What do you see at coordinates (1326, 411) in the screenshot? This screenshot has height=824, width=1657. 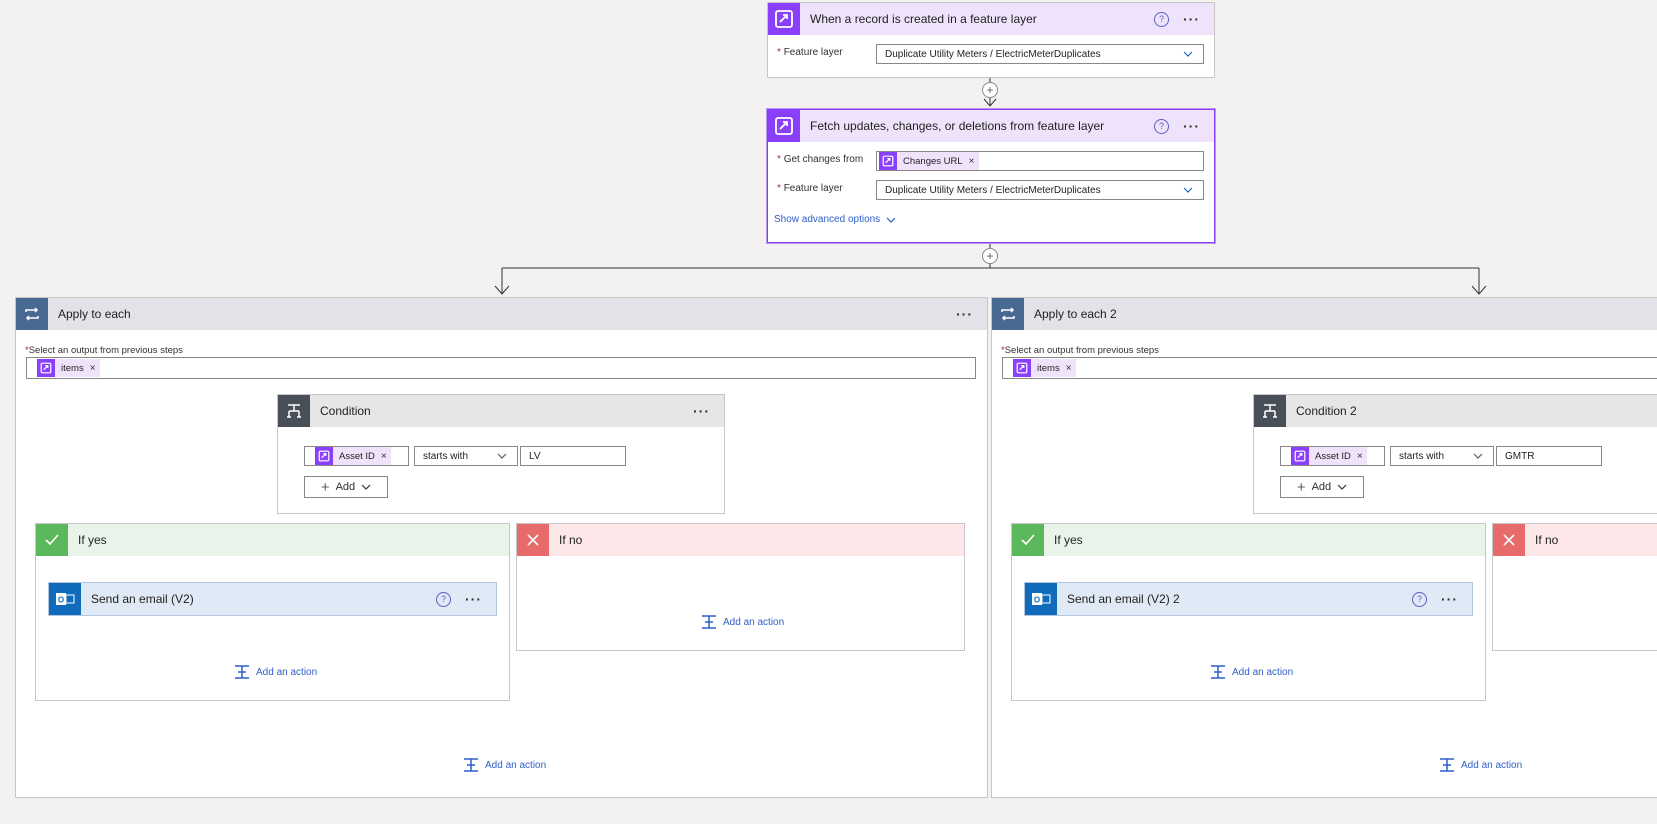 I see `condition-title: Condition 2` at bounding box center [1326, 411].